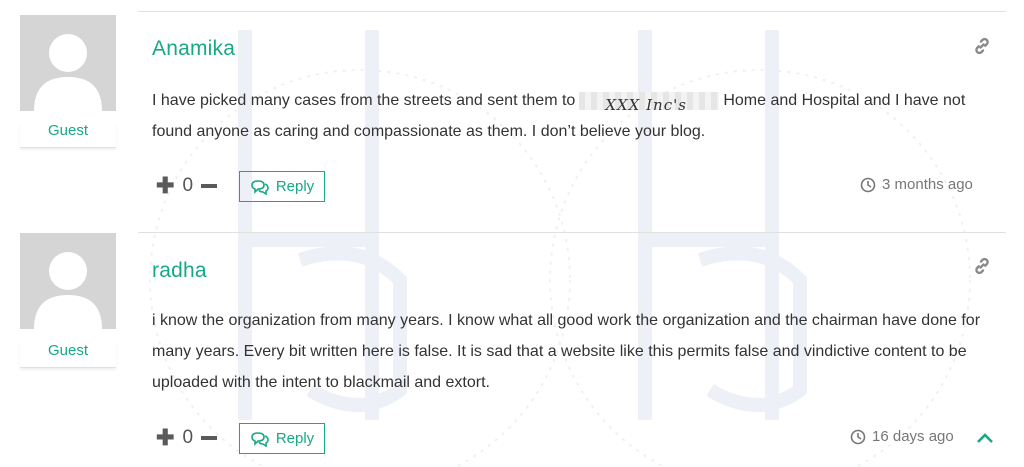 The width and height of the screenshot is (1024, 467). I want to click on comment-timestamp: 16 days ago, so click(902, 436).